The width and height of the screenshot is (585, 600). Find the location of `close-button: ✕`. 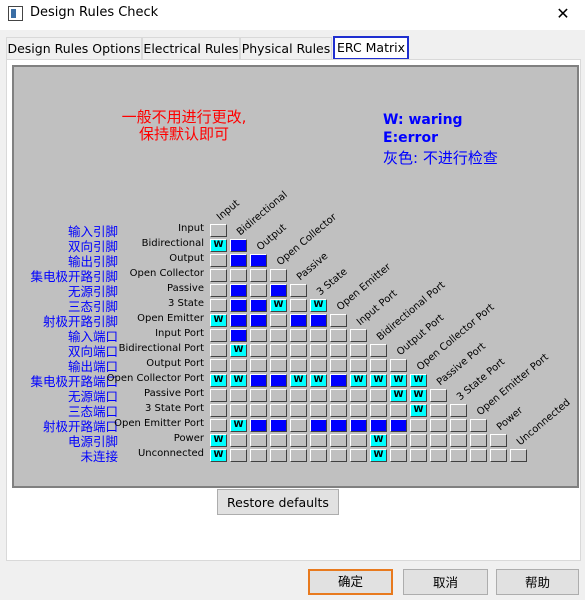

close-button: ✕ is located at coordinates (563, 14).